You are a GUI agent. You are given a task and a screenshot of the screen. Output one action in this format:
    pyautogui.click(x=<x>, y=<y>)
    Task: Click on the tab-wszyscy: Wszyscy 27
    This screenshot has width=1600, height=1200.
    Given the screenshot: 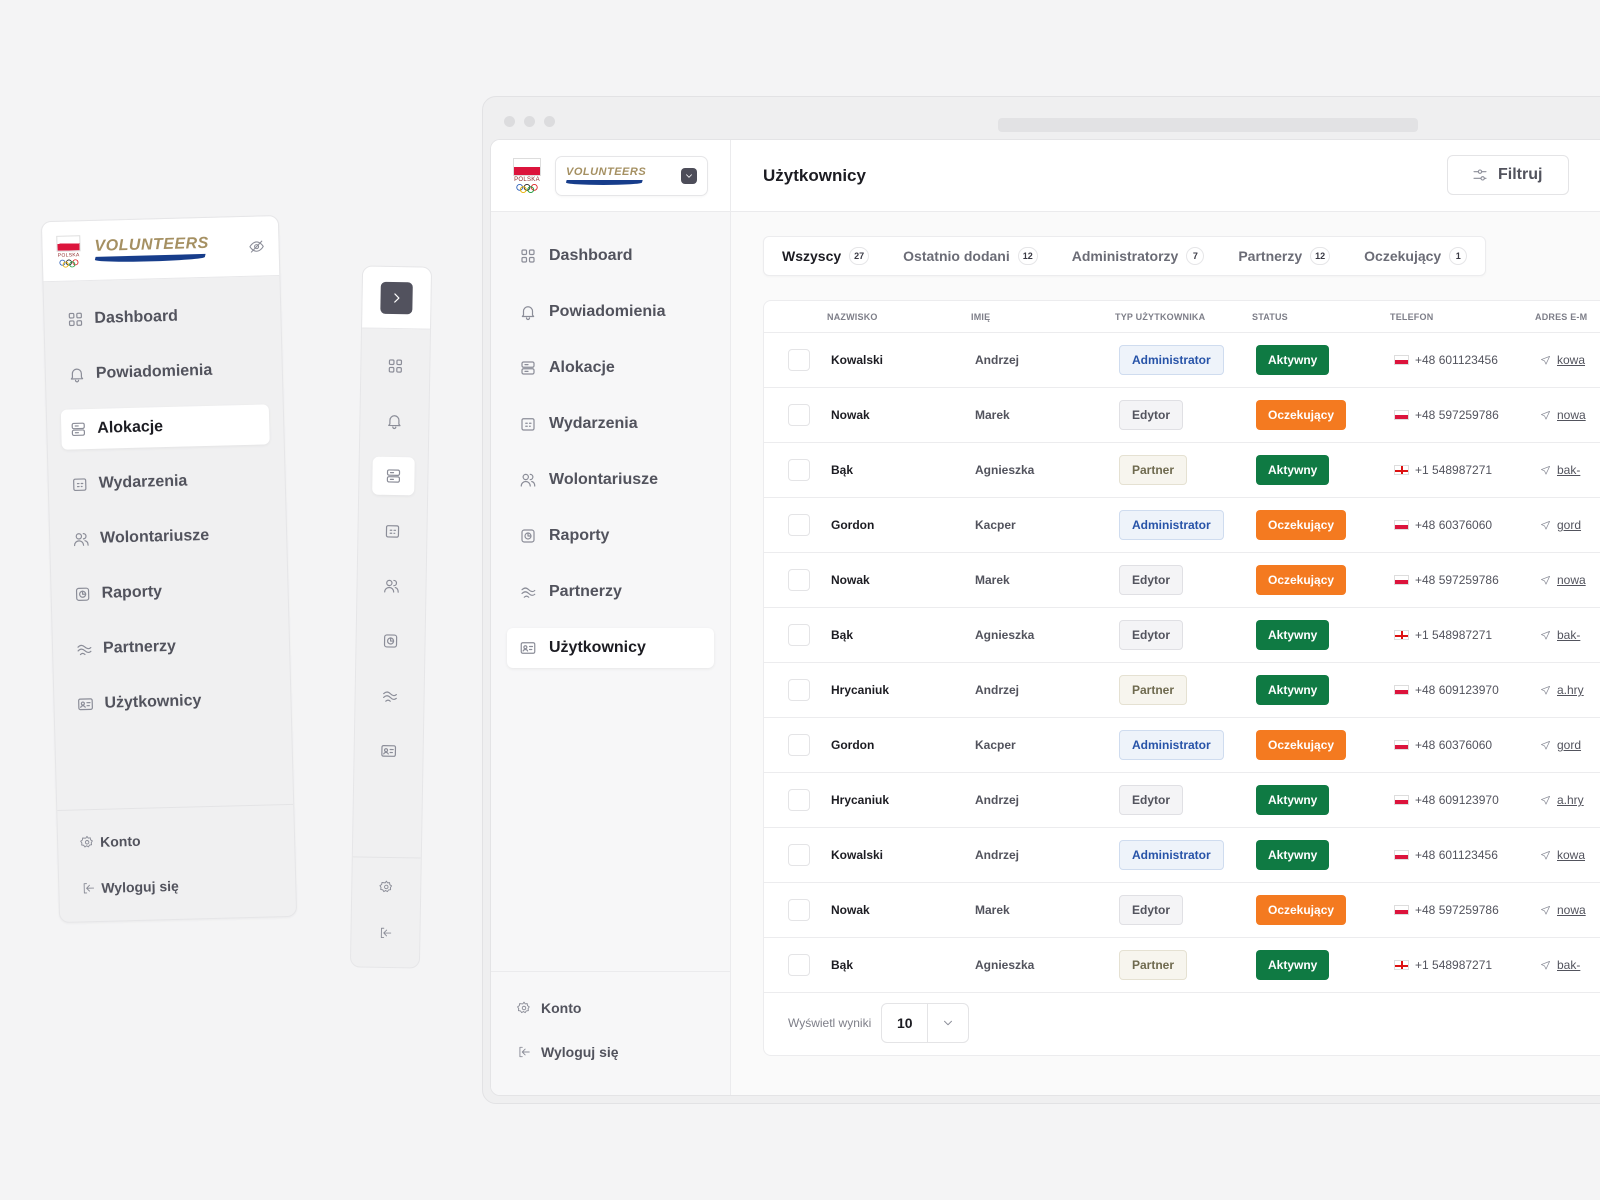 What is the action you would take?
    pyautogui.click(x=826, y=256)
    